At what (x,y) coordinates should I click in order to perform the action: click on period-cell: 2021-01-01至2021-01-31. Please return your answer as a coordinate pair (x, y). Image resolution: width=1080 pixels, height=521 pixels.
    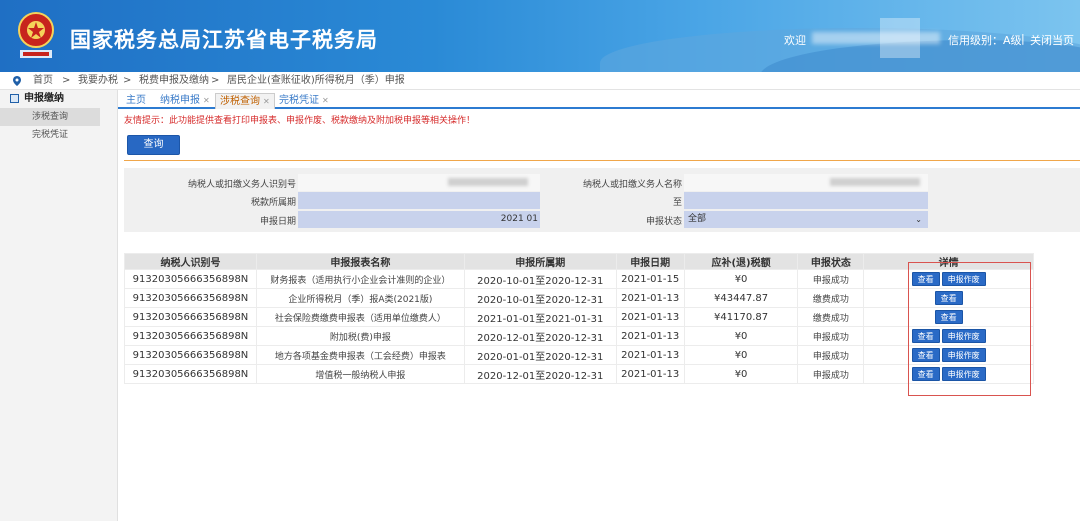
    Looking at the image, I should click on (540, 317).